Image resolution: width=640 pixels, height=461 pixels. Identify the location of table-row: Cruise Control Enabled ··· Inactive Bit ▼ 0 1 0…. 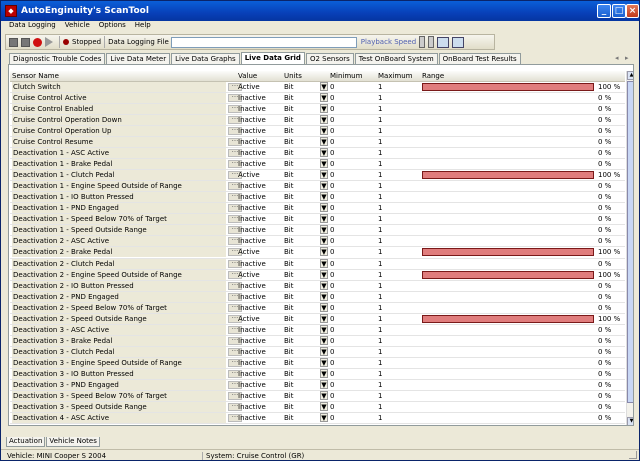
(317, 110).